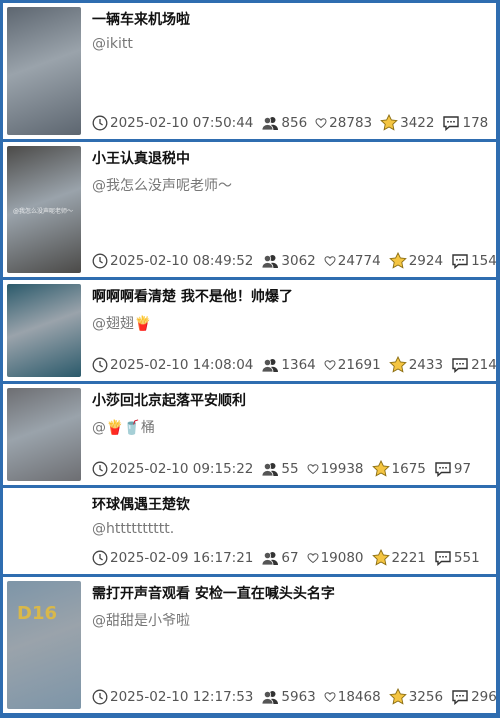 The image size is (500, 718). Describe the element at coordinates (172, 261) in the screenshot. I see `post-date: 2025-02-10 08:49:52` at that location.